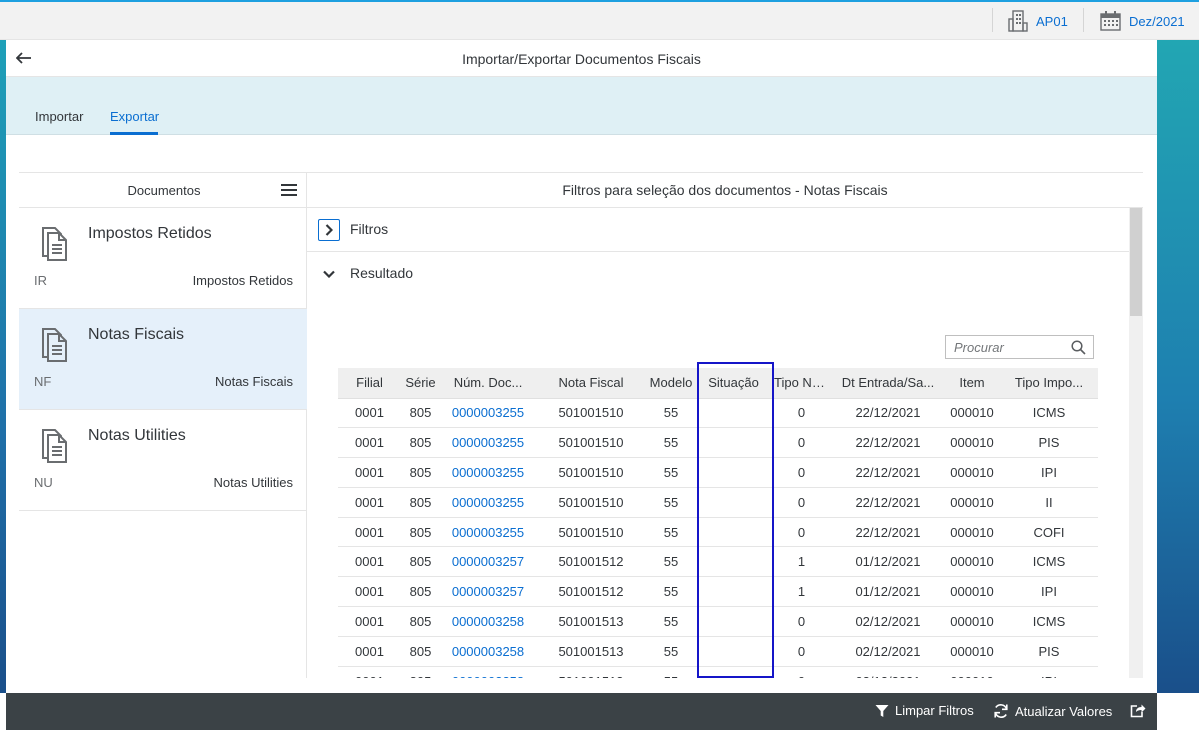 The height and width of the screenshot is (730, 1199). I want to click on column-header: Tipo Nota, so click(801, 383).